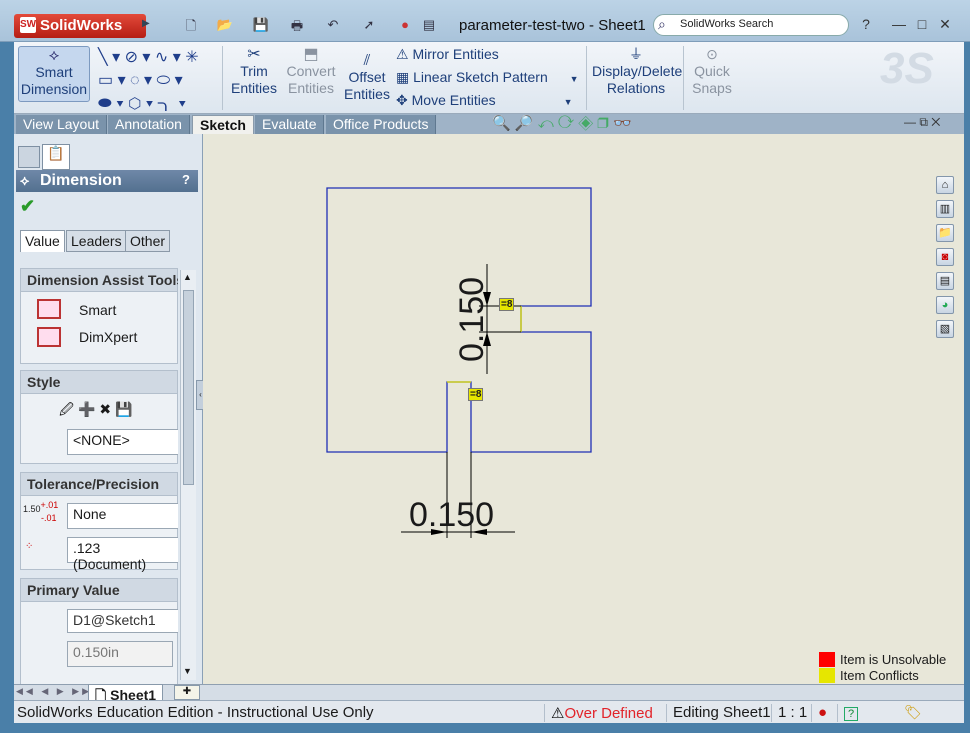 The image size is (970, 733). What do you see at coordinates (97, 310) in the screenshot?
I see `assist-tool-smart: Smart` at bounding box center [97, 310].